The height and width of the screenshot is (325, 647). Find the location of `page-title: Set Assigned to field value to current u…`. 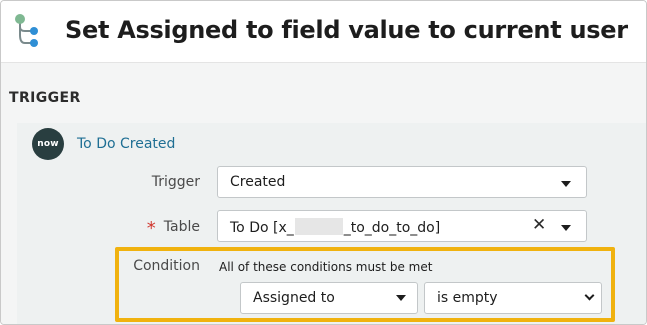

page-title: Set Assigned to field value to current u… is located at coordinates (346, 30).